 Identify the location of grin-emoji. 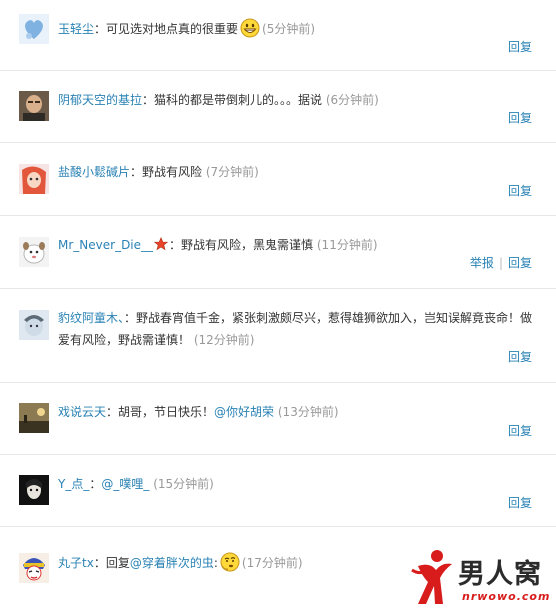
(250, 28).